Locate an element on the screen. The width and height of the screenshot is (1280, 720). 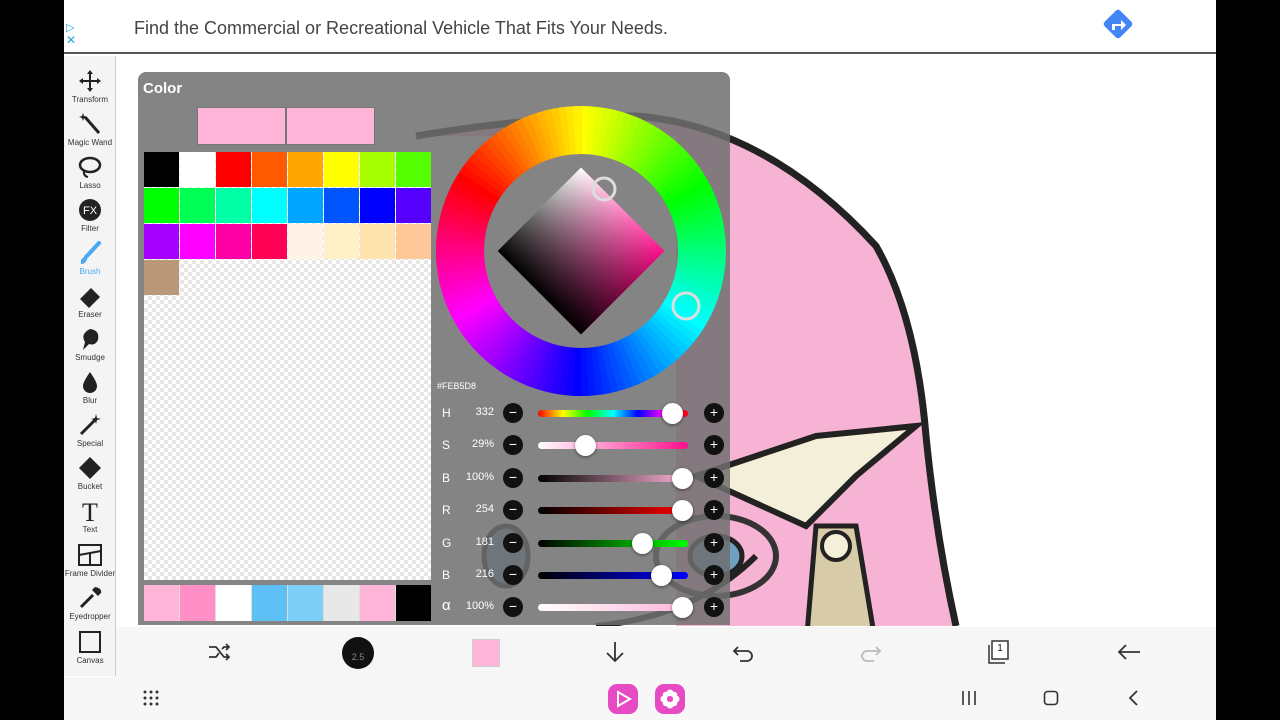
apps-grid-icon is located at coordinates (151, 698).